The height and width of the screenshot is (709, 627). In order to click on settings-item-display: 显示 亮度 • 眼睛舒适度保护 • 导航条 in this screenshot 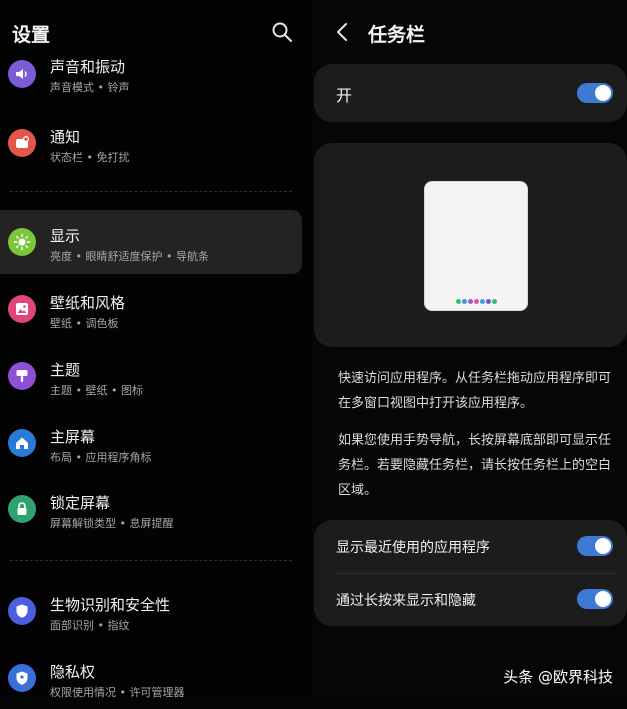, I will do `click(151, 242)`.